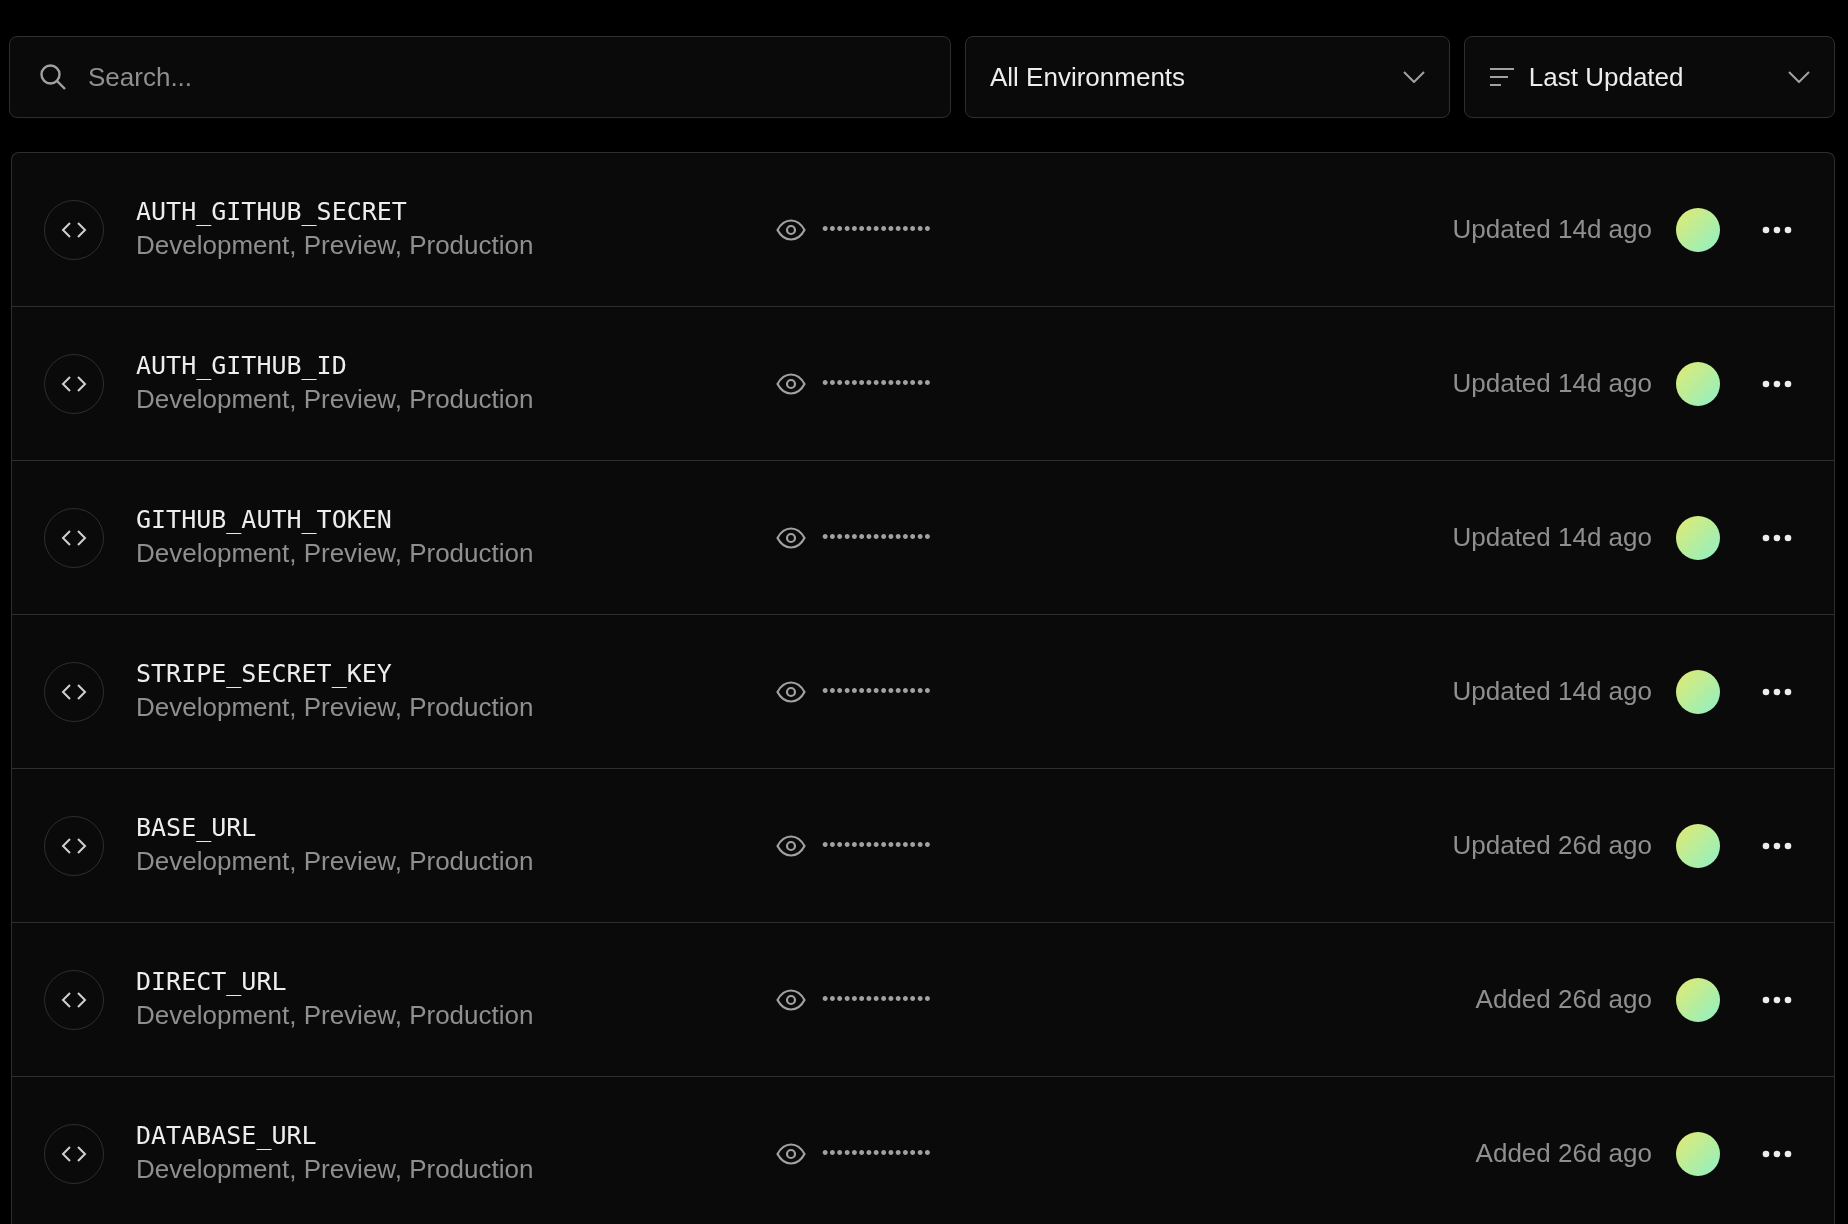  Describe the element at coordinates (197, 827) in the screenshot. I see `variable-name: BASE_URL` at that location.